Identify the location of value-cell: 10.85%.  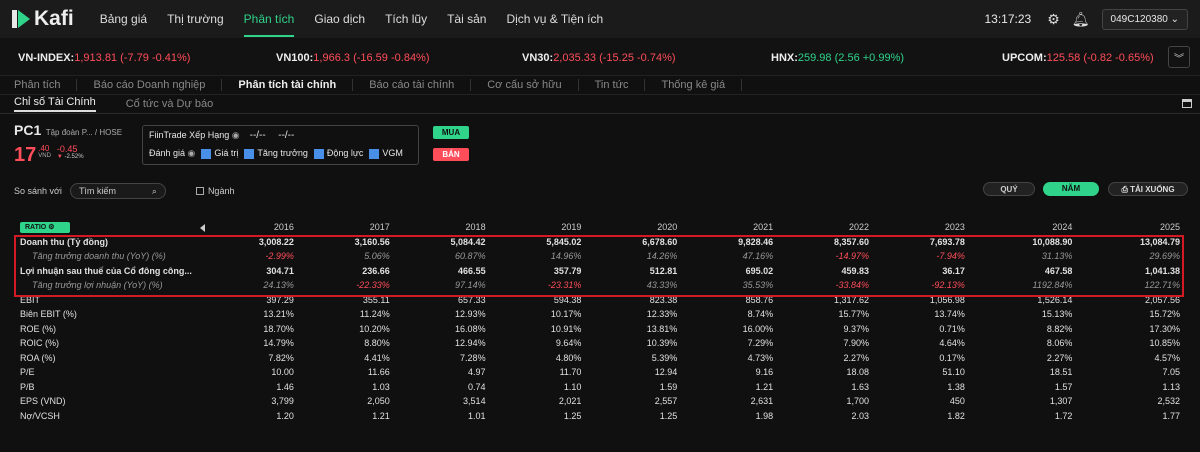
(1164, 343).